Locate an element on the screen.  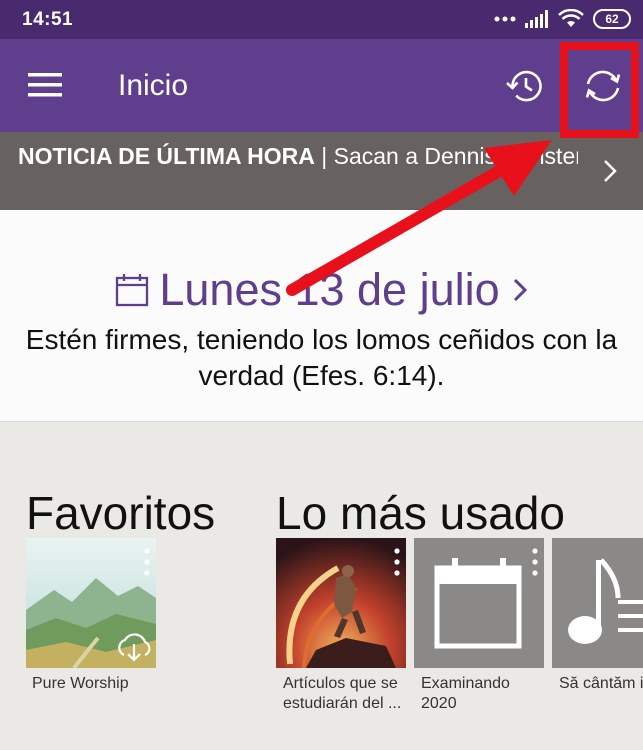
daily-date: Lunes 13 de julio is located at coordinates (329, 289).